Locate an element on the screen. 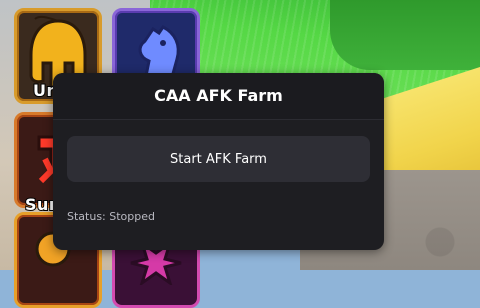  status-text: Status: Stopped is located at coordinates (111, 216).